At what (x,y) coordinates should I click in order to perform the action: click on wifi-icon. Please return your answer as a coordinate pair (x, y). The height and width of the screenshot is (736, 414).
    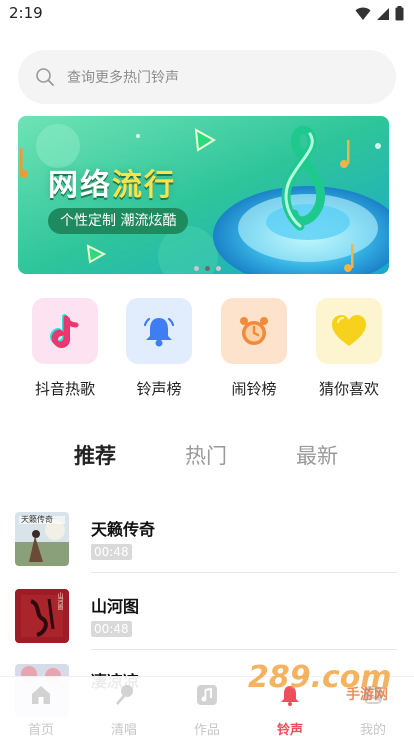
    Looking at the image, I should click on (363, 13).